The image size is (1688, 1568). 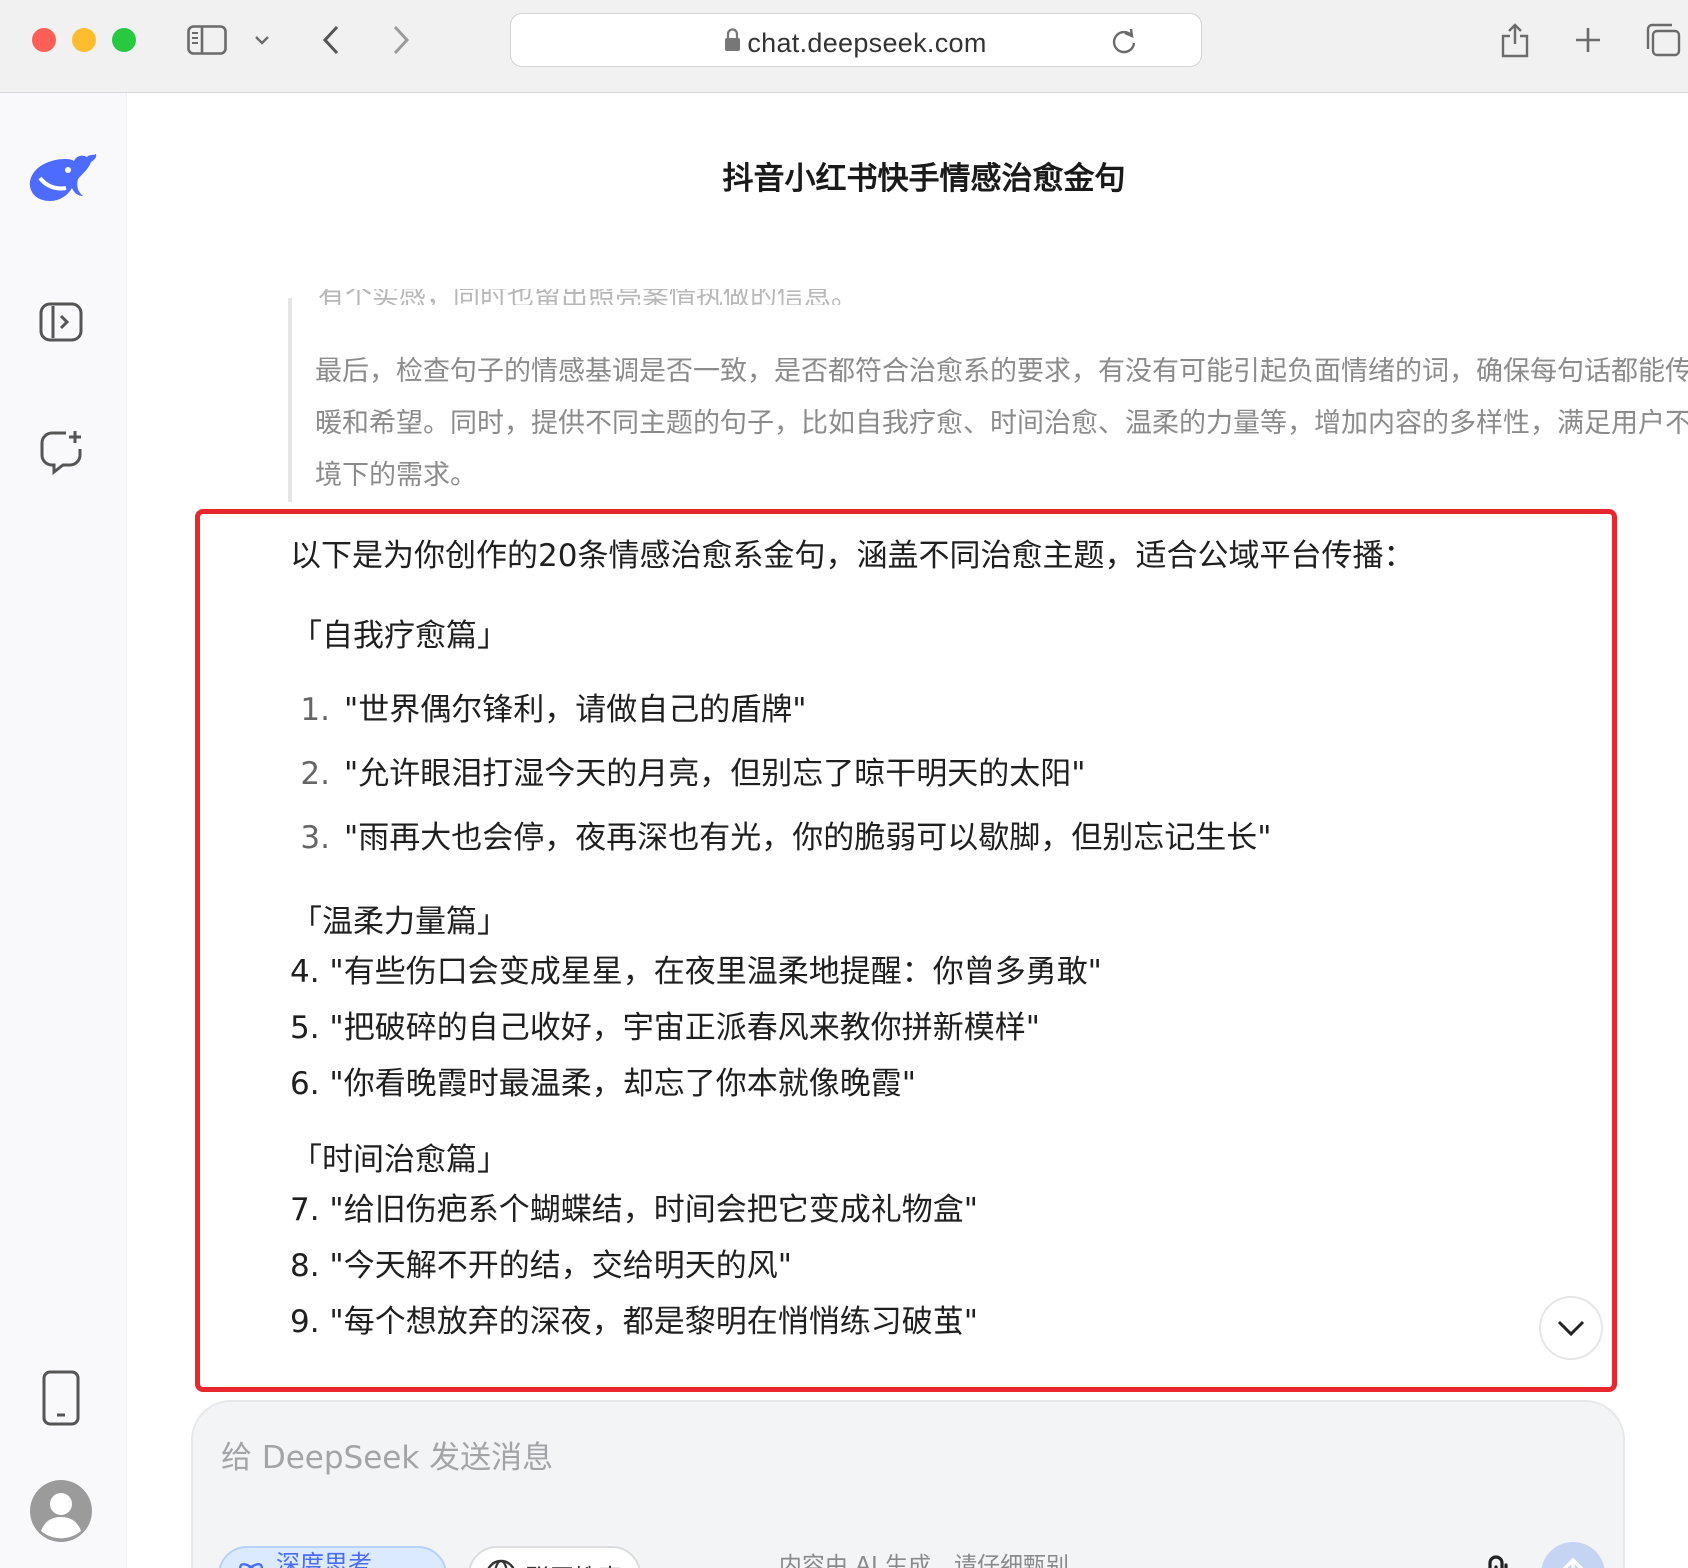 What do you see at coordinates (207, 40) in the screenshot?
I see `sidebar-toggle-icon` at bounding box center [207, 40].